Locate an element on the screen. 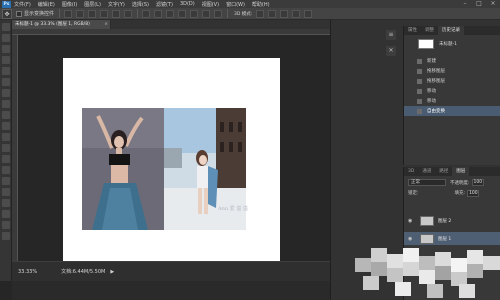 Image resolution: width=500 pixels, height=300 pixels. crop-tool-icon is located at coordinates (6, 71).